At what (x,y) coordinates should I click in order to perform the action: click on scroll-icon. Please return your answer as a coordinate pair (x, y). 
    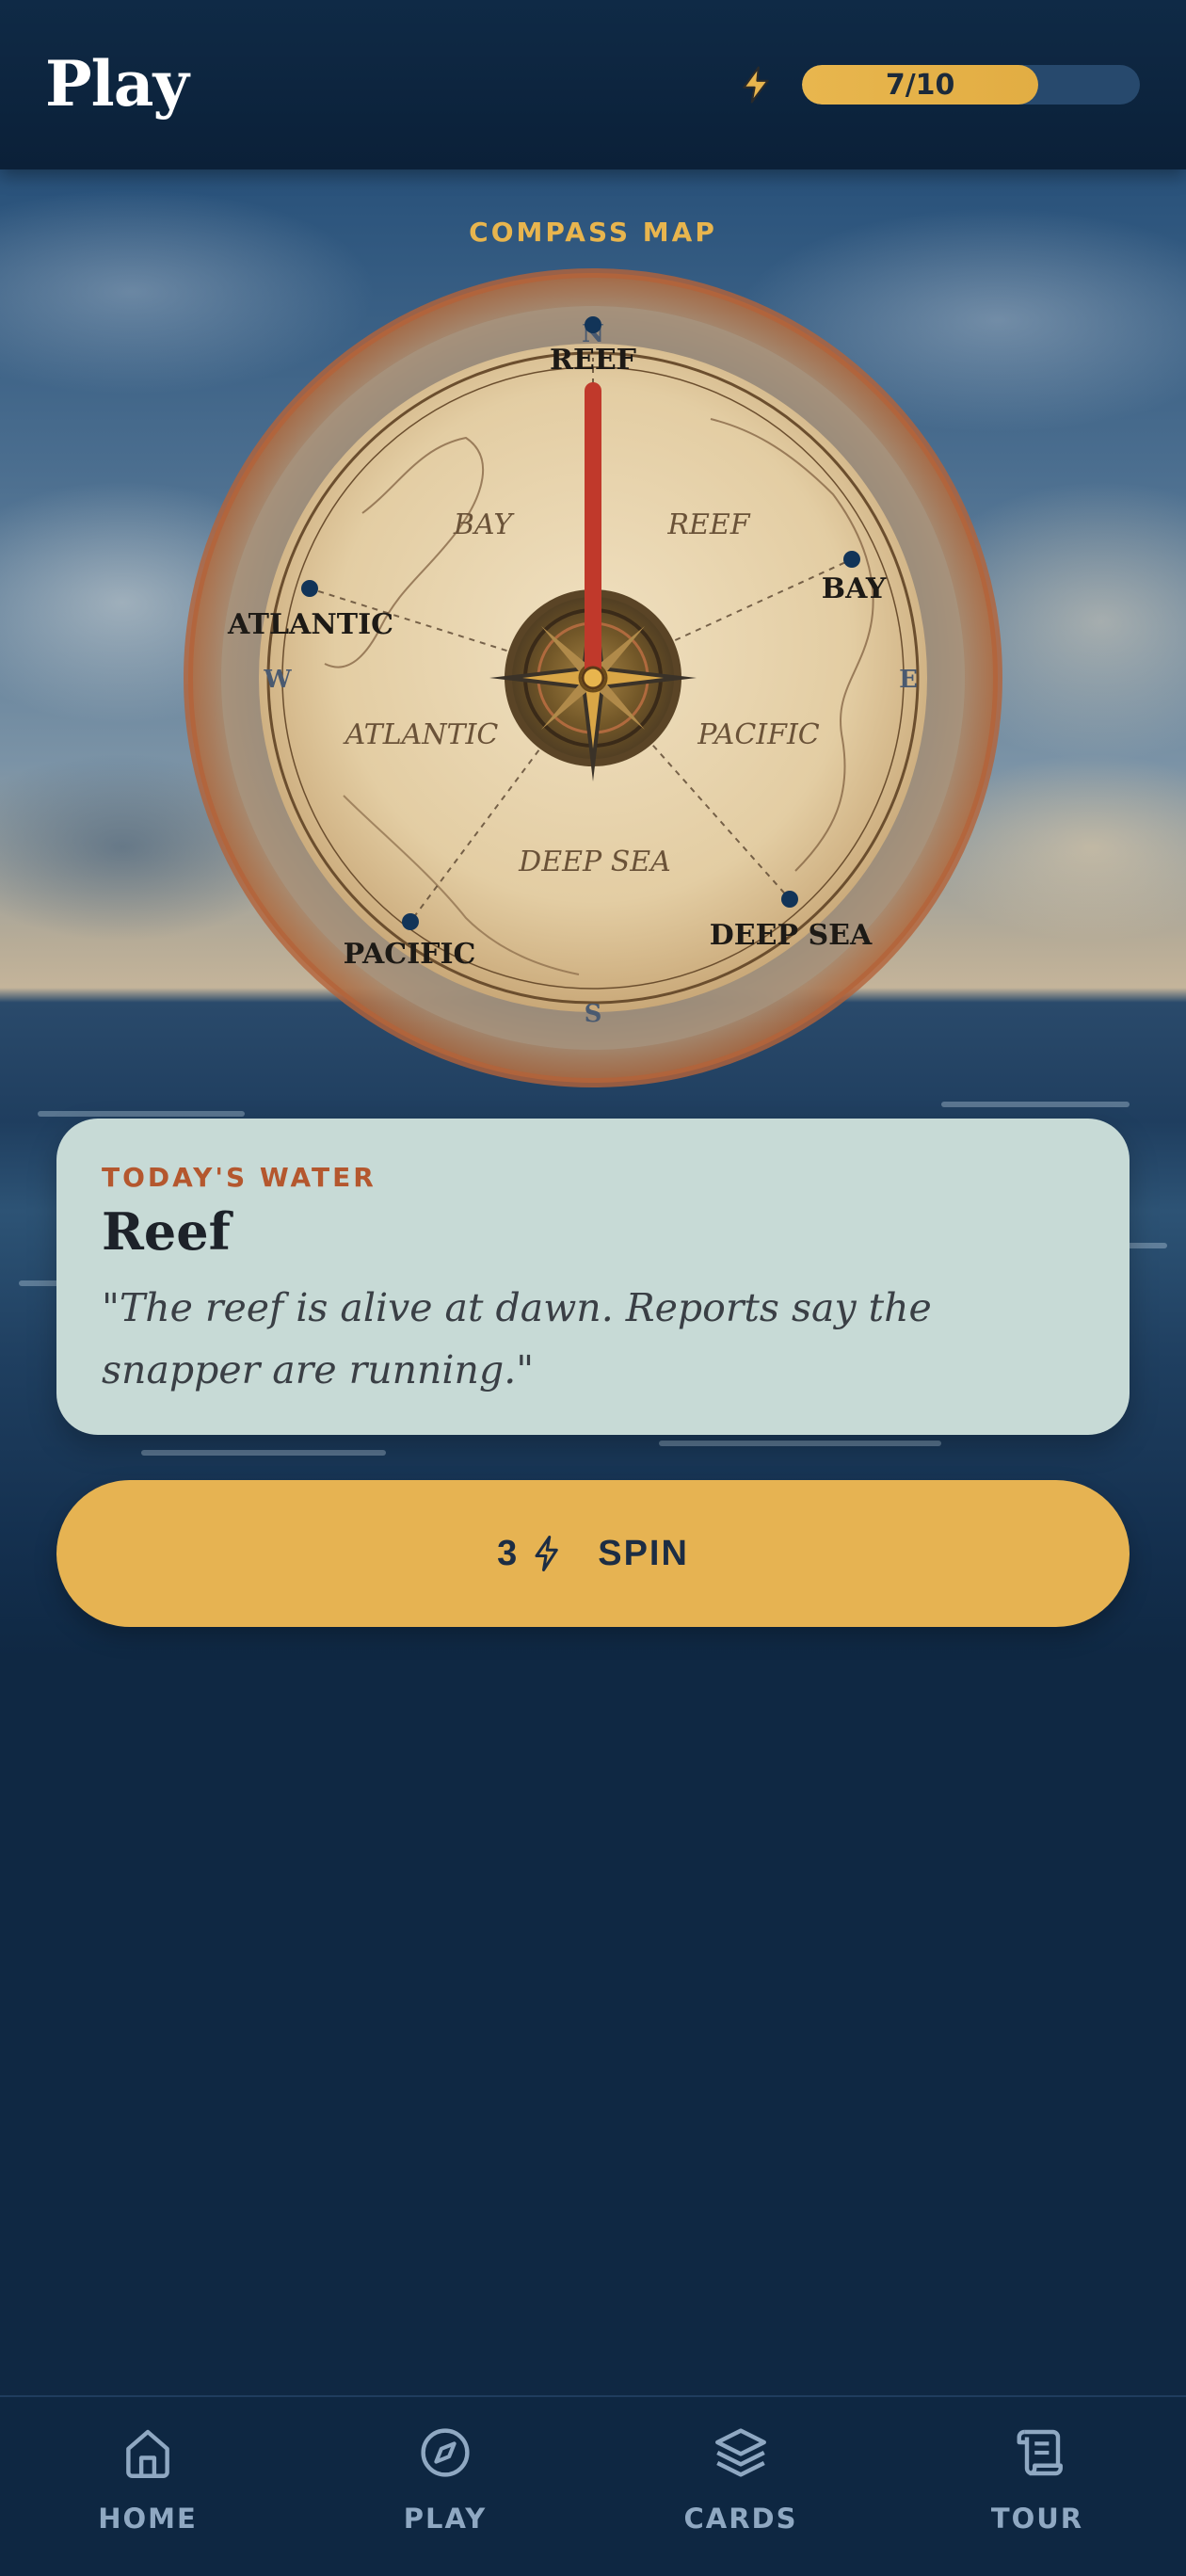
    Looking at the image, I should click on (1040, 2452).